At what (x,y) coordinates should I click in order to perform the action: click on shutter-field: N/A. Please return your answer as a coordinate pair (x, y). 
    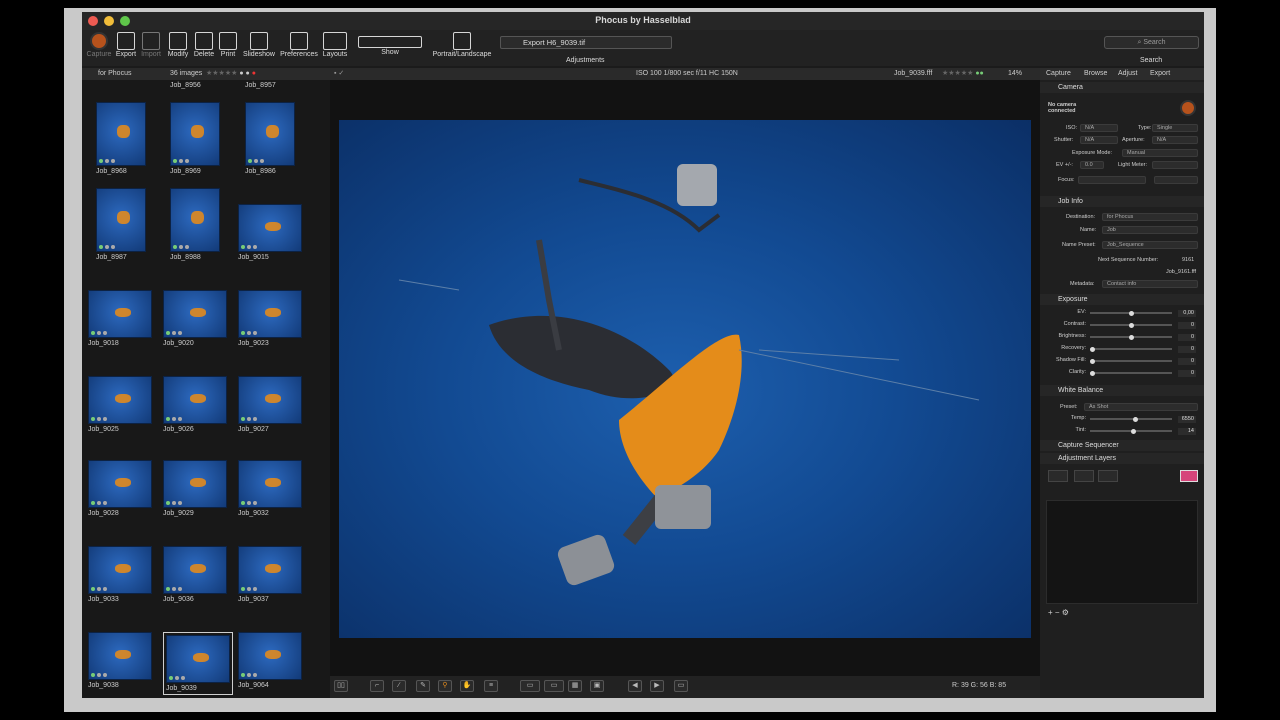
    Looking at the image, I should click on (1099, 140).